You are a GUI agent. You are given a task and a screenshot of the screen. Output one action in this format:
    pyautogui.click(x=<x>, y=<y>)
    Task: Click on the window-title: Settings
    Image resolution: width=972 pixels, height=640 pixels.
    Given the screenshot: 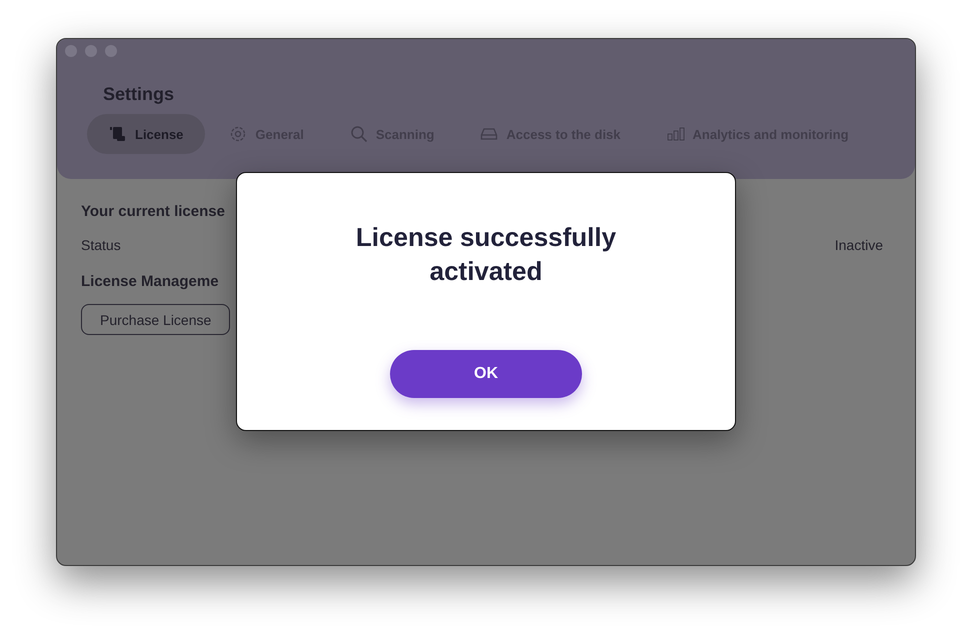 What is the action you would take?
    pyautogui.click(x=139, y=94)
    